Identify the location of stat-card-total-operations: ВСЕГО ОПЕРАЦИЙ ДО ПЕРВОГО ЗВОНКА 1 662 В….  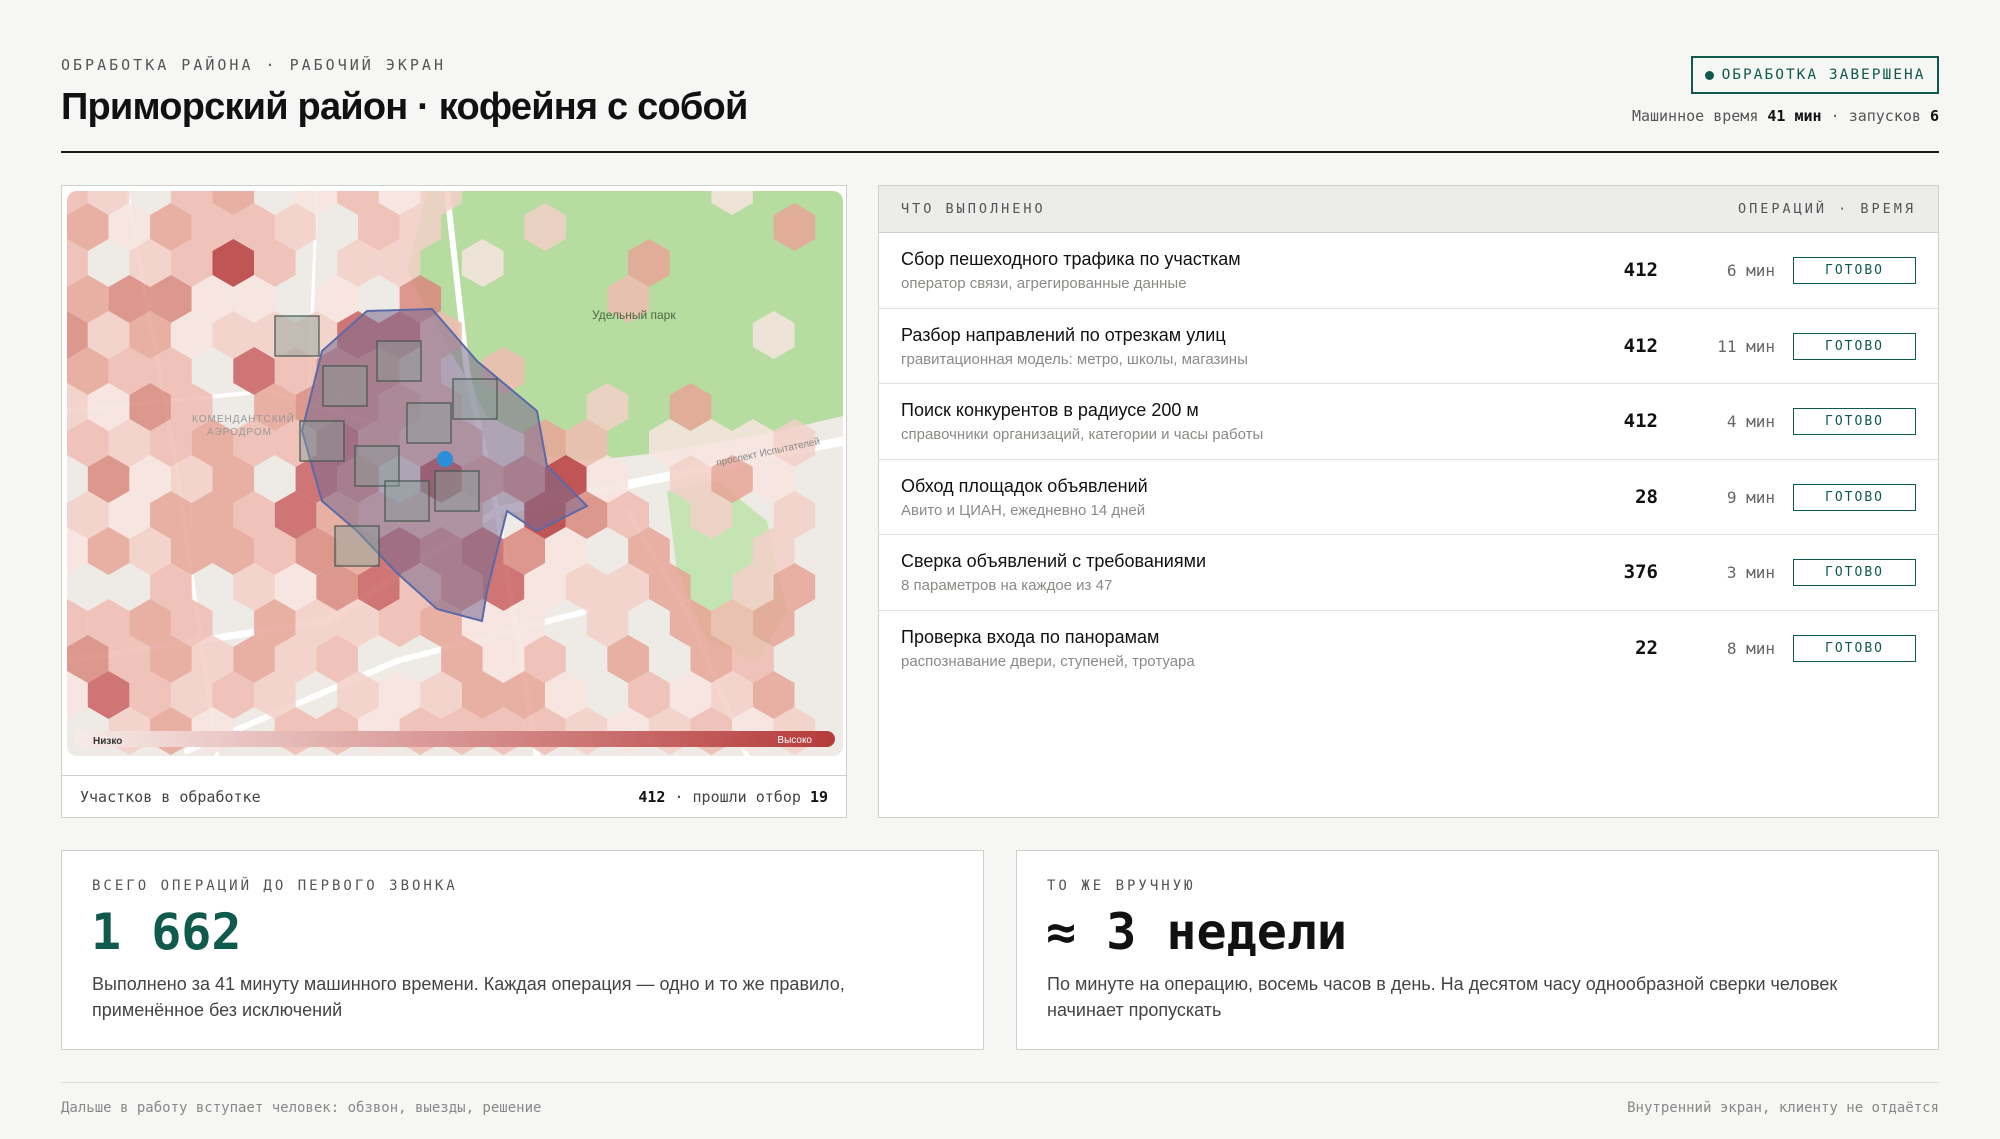
(522, 950).